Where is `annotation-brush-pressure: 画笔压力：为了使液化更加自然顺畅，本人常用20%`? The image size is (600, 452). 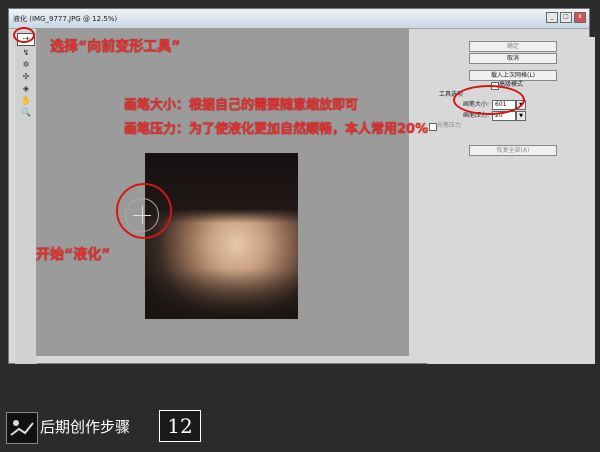
annotation-brush-pressure: 画笔压力：为了使液化更加自然顺畅，本人常用20% is located at coordinates (276, 129).